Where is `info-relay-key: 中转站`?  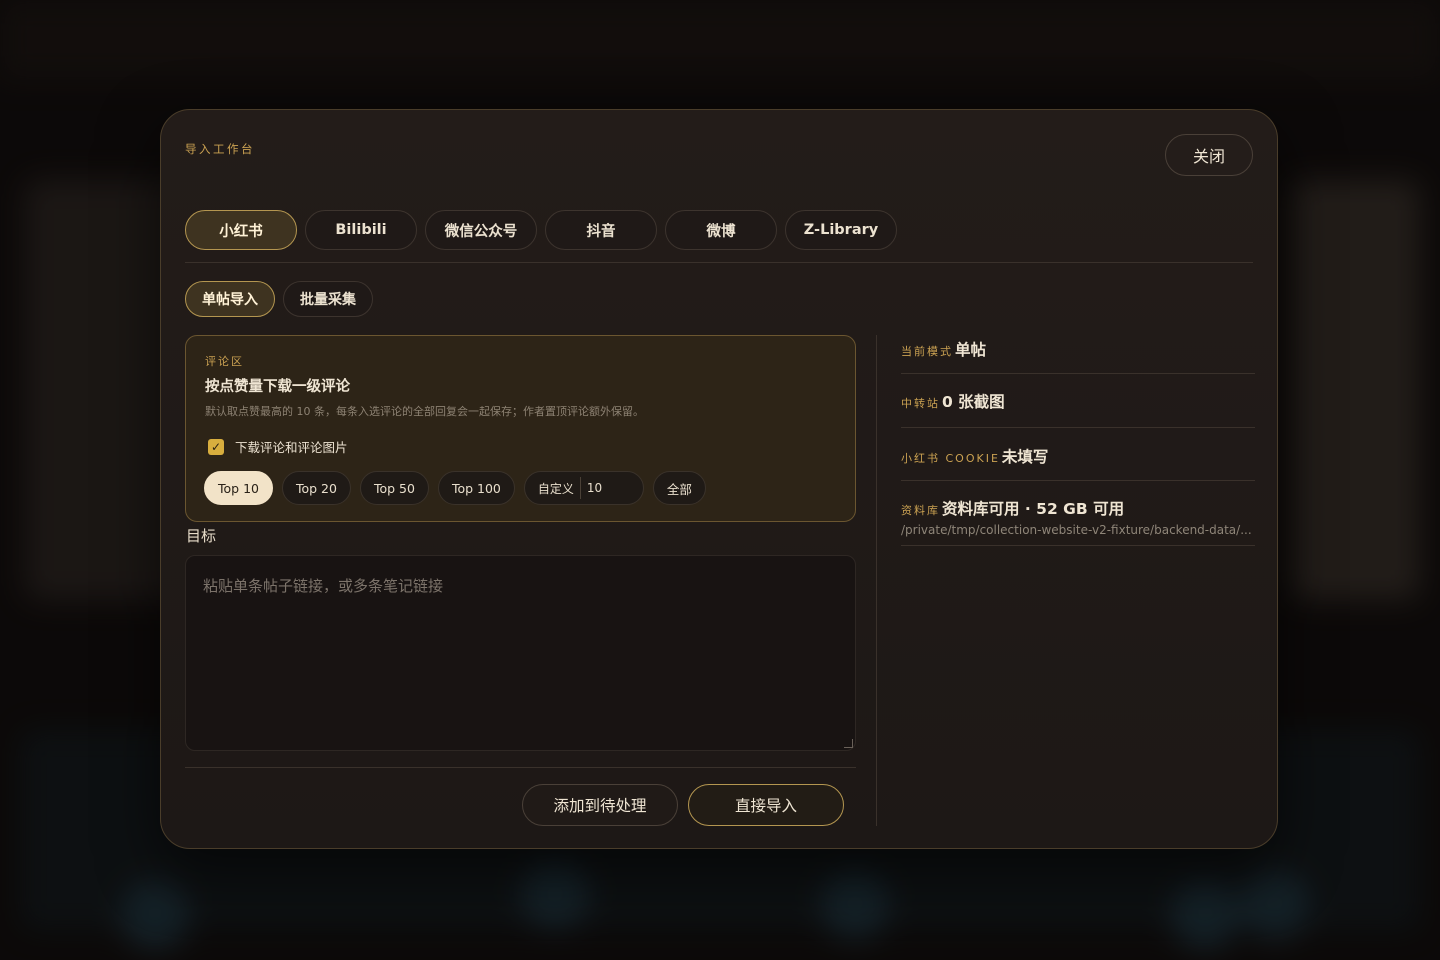
info-relay-key: 中转站 is located at coordinates (920, 403).